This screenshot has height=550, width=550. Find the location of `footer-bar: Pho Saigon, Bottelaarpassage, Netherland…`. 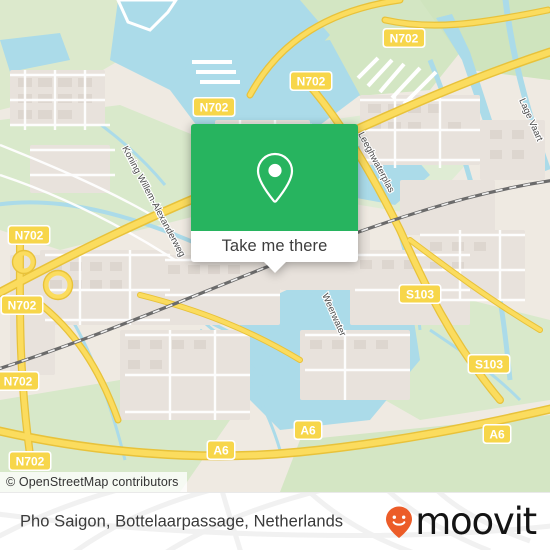

footer-bar: Pho Saigon, Bottelaarpassage, Netherland… is located at coordinates (275, 521).